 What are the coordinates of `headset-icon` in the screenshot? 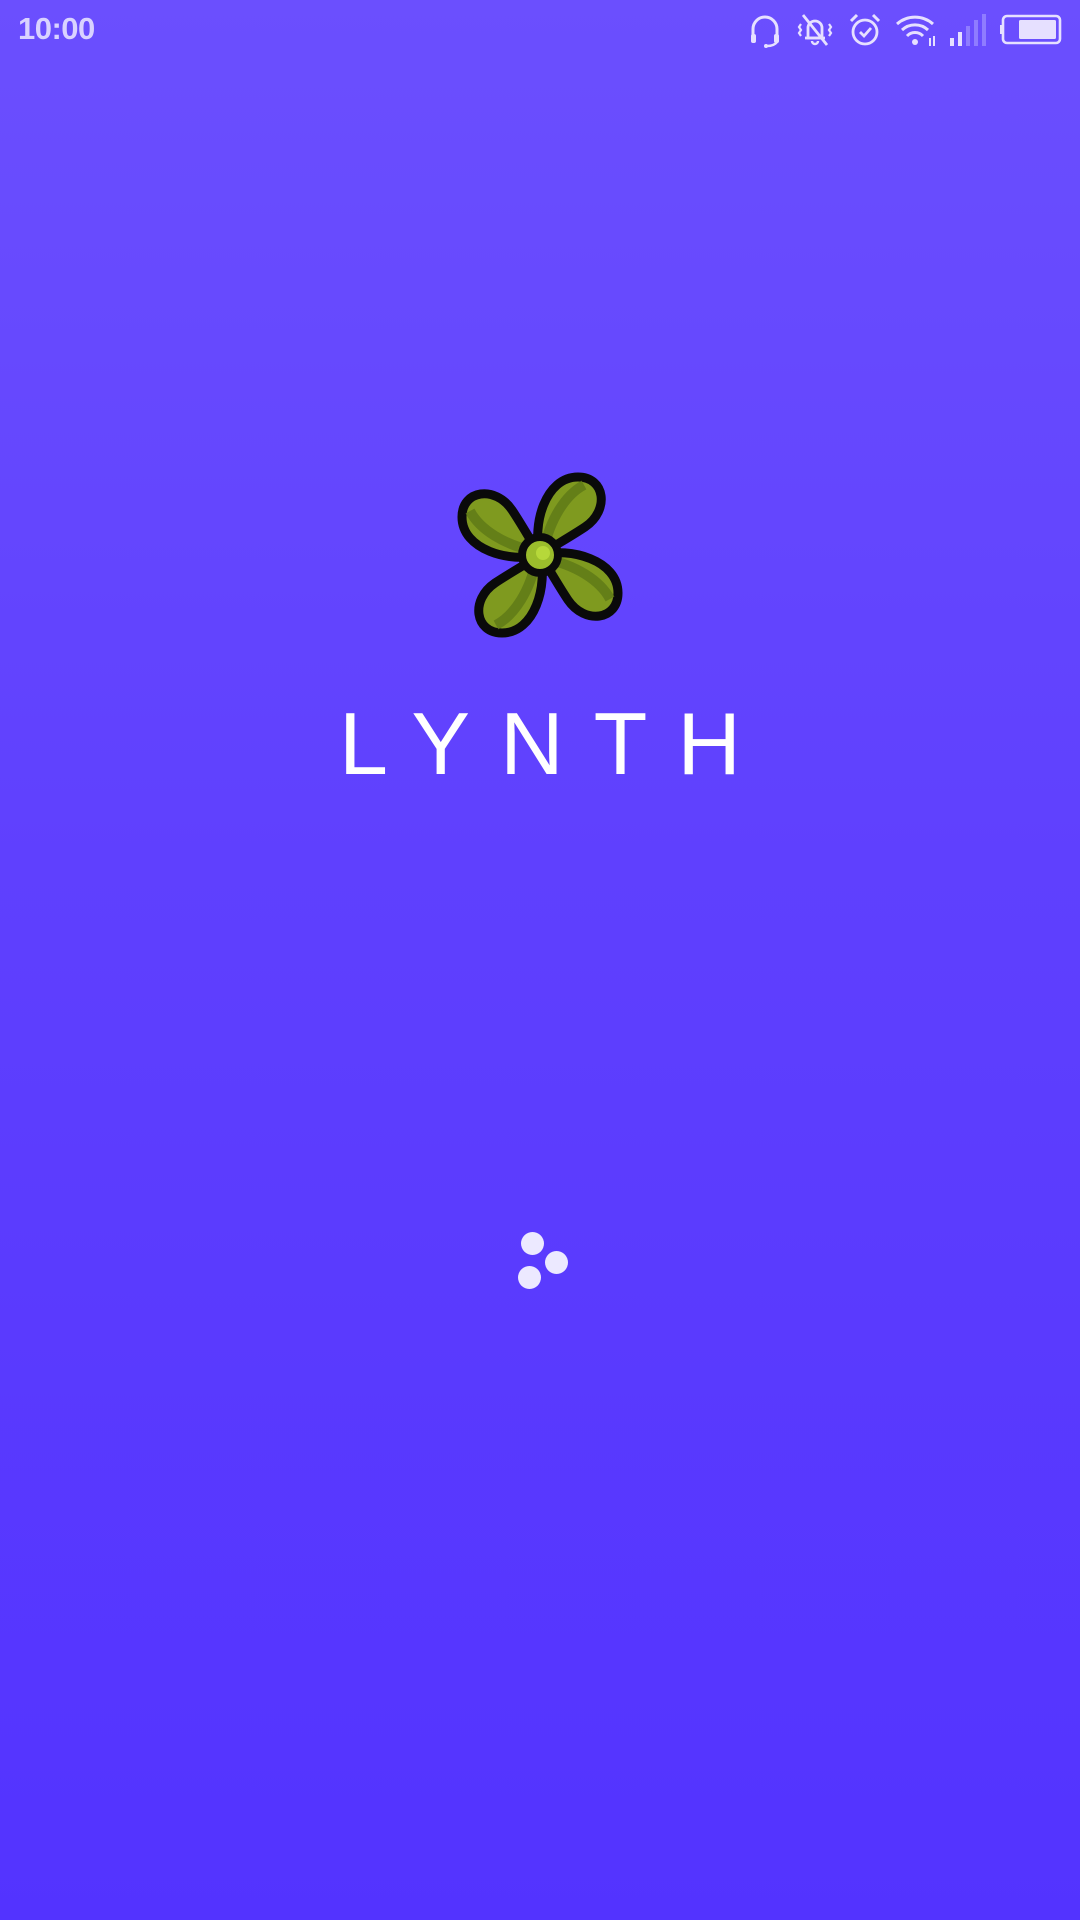 It's located at (765, 32).